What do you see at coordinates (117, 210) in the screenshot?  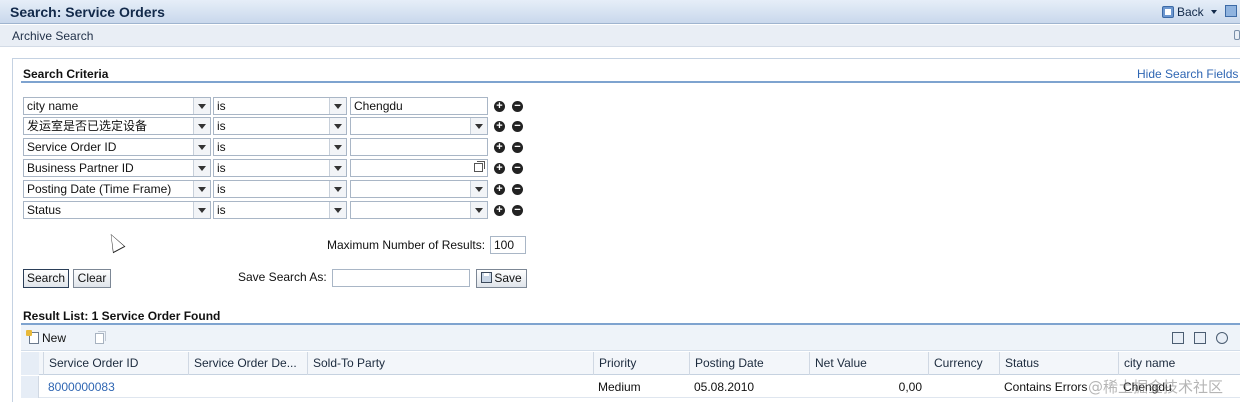 I see `criteria-field-select: Status` at bounding box center [117, 210].